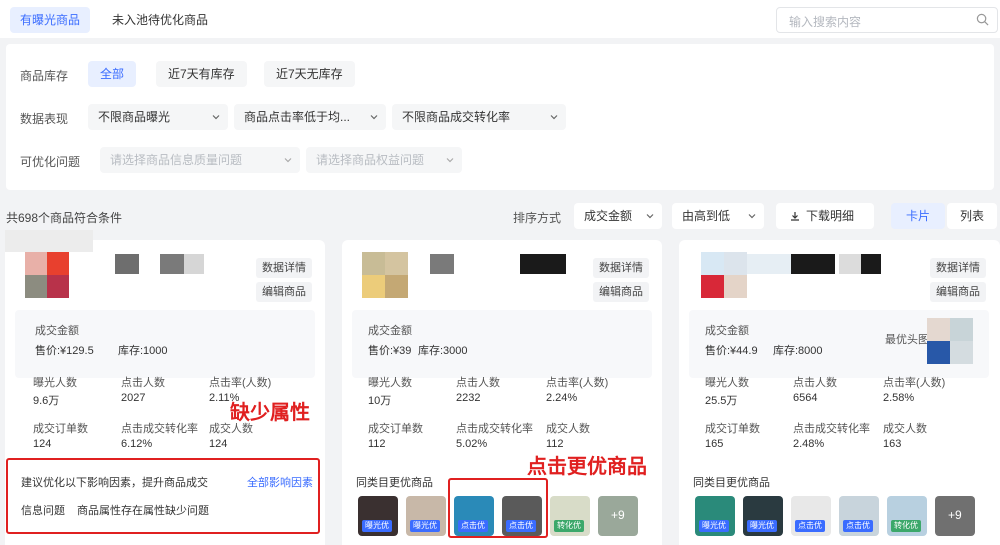 The height and width of the screenshot is (545, 1000). What do you see at coordinates (46, 401) in the screenshot?
I see `metric-value: 9.6万` at bounding box center [46, 401].